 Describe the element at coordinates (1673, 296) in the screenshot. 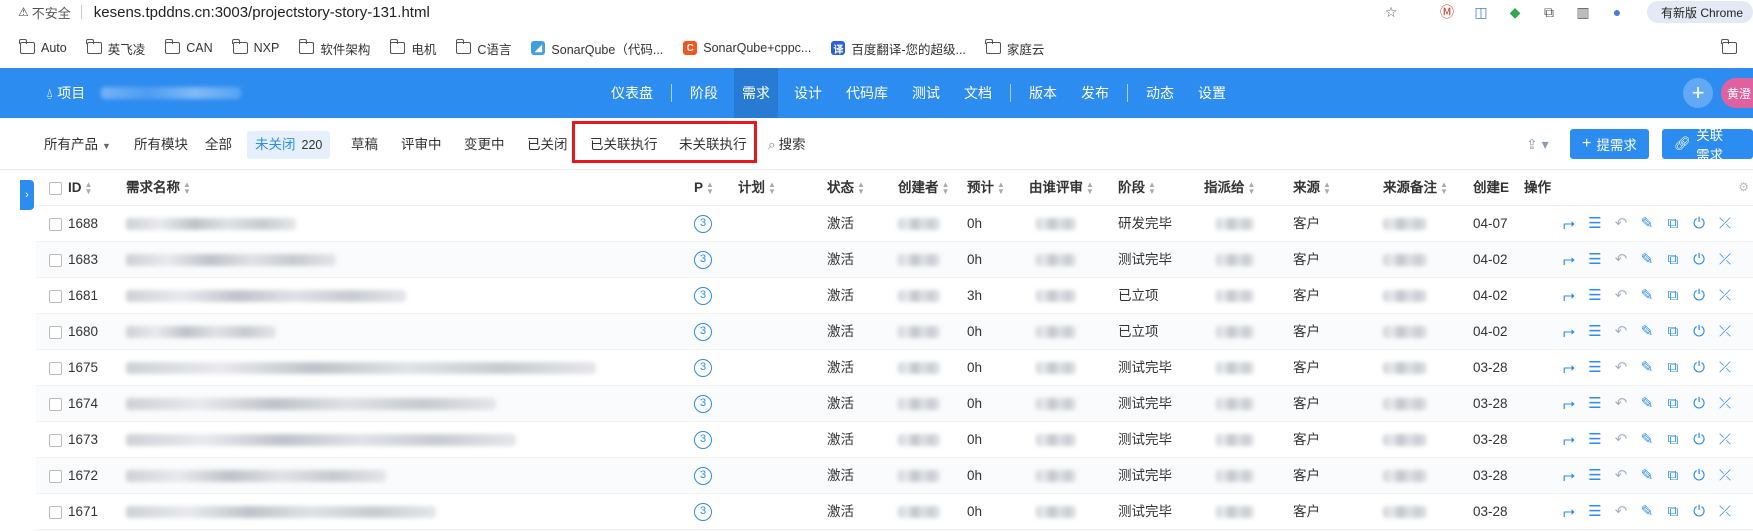

I see `batch-create-icon: ⧉` at that location.